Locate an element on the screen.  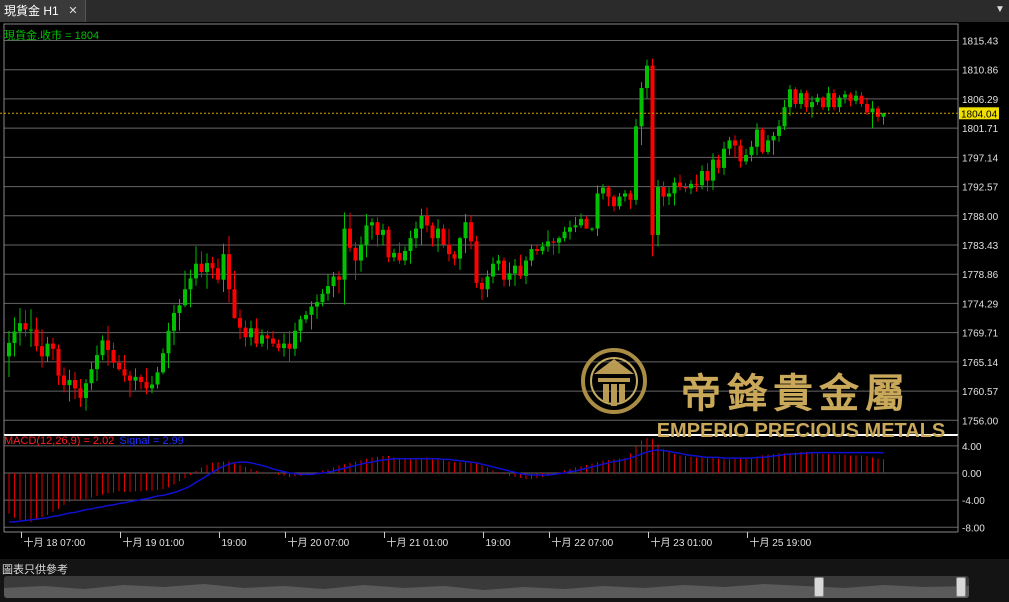
macd-tick-label: 0.00 is located at coordinates (972, 474).